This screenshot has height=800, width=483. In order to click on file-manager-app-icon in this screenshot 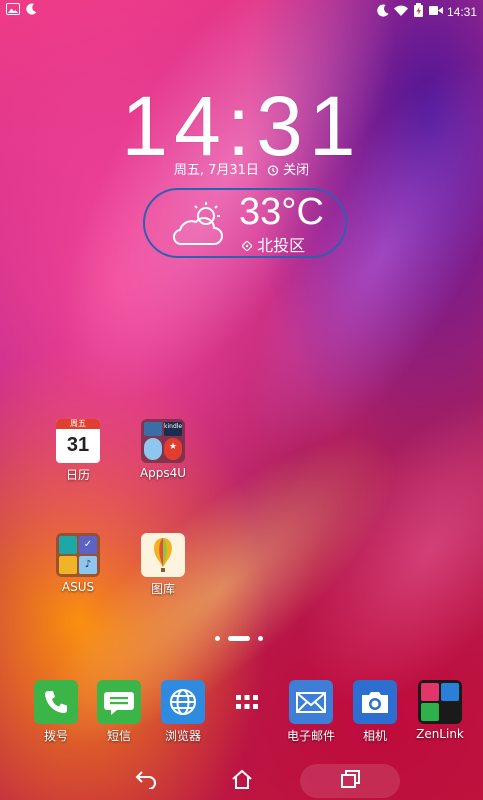, I will do `click(68, 565)`.